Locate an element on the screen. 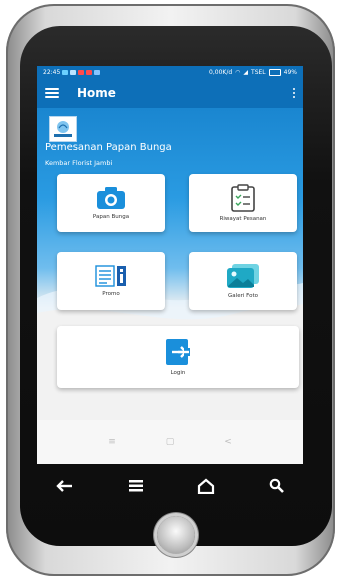 The width and height of the screenshot is (341, 579). search-icon is located at coordinates (277, 486).